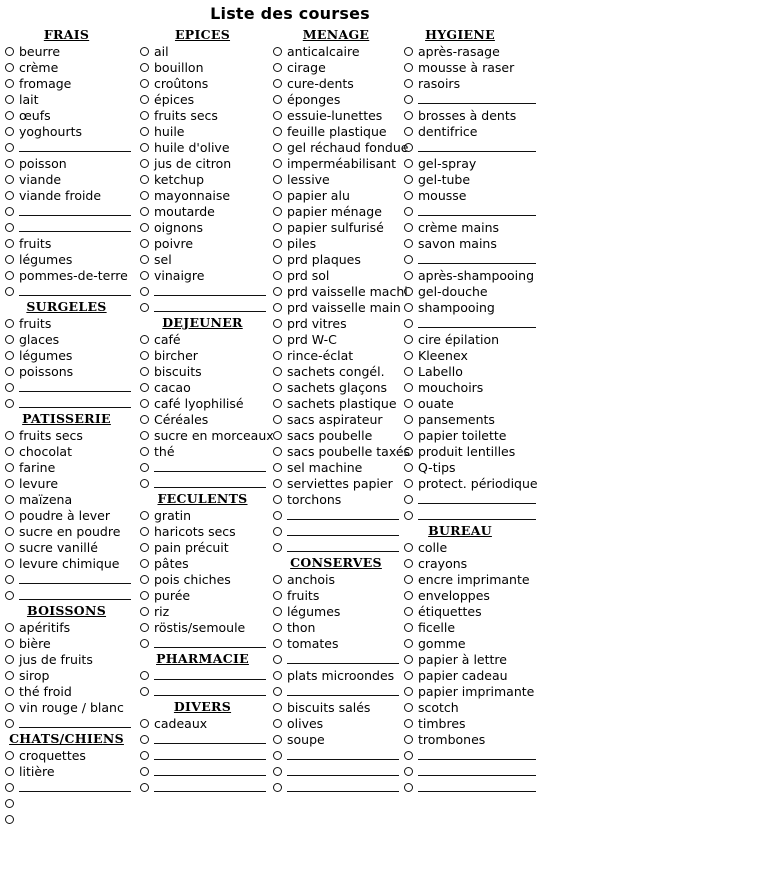 This screenshot has height=891, width=770. What do you see at coordinates (471, 307) in the screenshot?
I see `list-item: shampooing` at bounding box center [471, 307].